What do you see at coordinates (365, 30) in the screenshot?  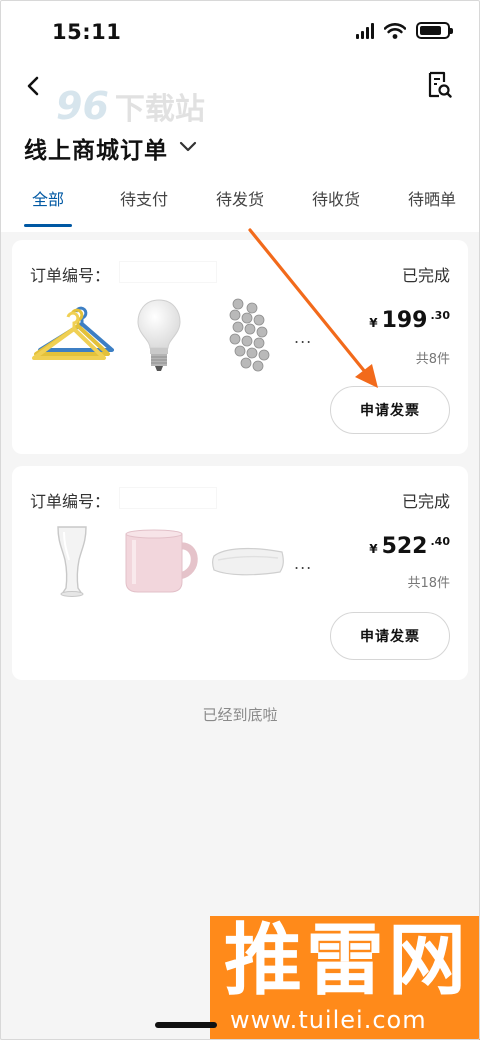 I see `signal-icon` at bounding box center [365, 30].